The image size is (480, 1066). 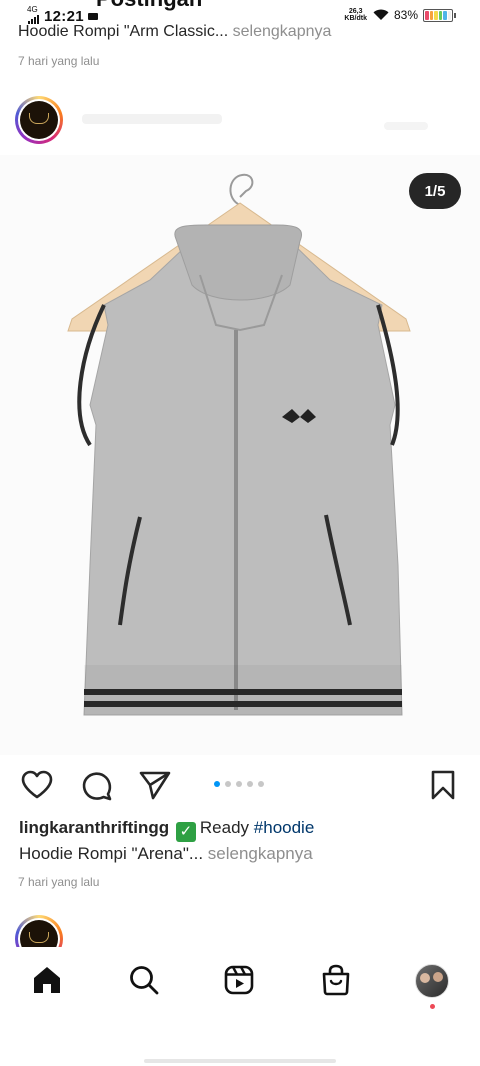 I want to click on next-post-avatar, so click(x=39, y=931).